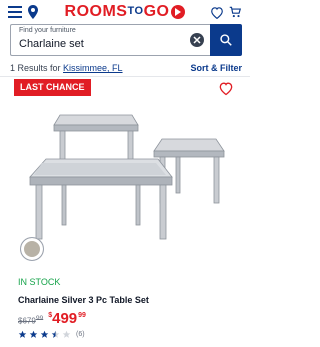 This screenshot has width=320, height=347. I want to click on price-row: $67999 $49999, so click(52, 318).